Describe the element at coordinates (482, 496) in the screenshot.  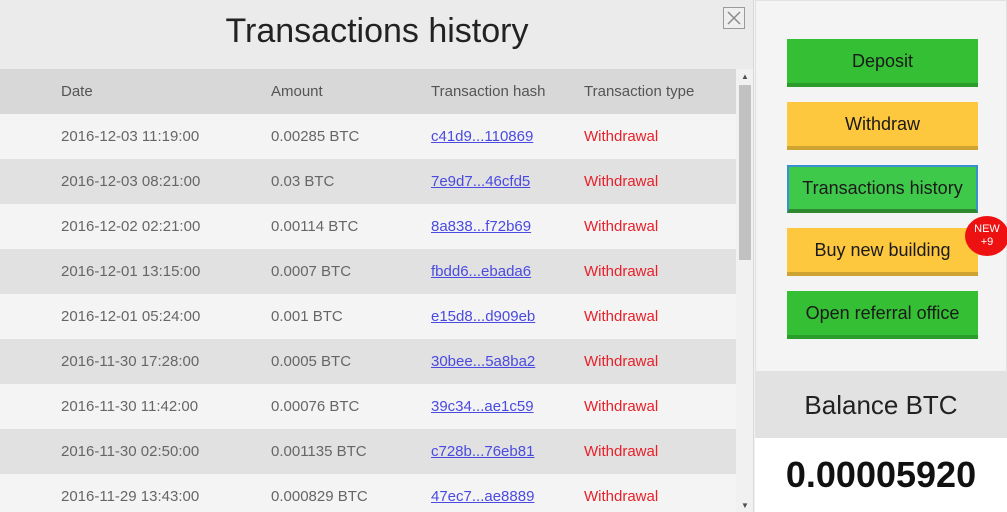
I see `transaction-hash-link: 47ec7...ae8889` at that location.